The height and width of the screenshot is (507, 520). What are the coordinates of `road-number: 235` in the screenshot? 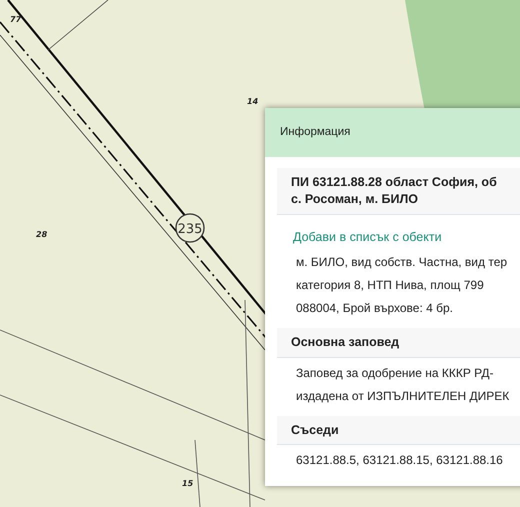 It's located at (190, 229).